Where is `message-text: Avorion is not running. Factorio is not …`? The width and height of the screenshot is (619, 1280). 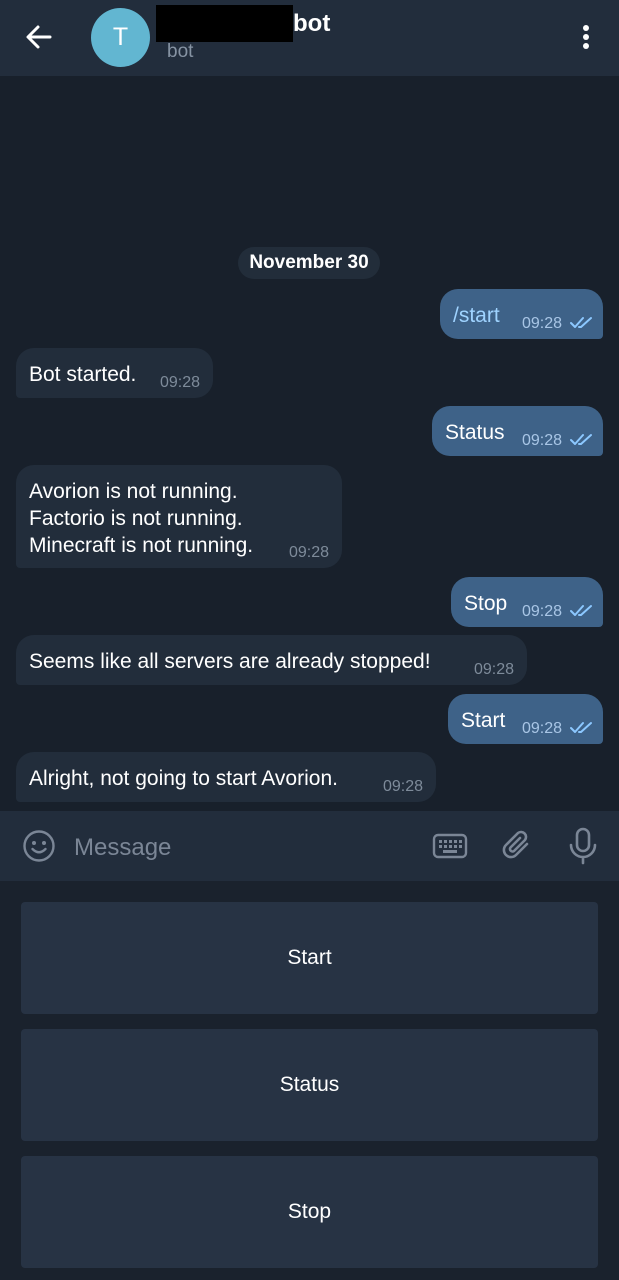
message-text: Avorion is not running. Factorio is not … is located at coordinates (141, 518).